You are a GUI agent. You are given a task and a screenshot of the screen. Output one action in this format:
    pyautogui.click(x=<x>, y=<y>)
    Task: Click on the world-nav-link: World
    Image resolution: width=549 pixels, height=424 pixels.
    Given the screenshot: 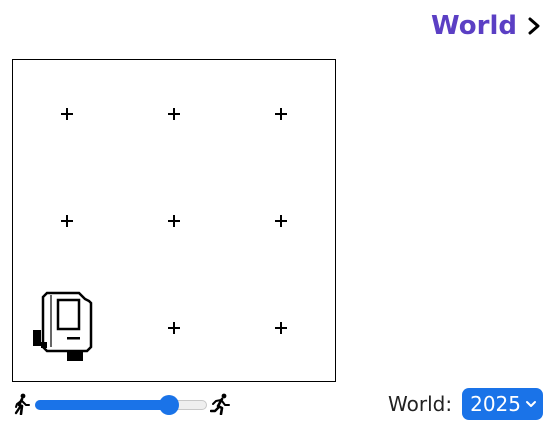 What is the action you would take?
    pyautogui.click(x=486, y=26)
    